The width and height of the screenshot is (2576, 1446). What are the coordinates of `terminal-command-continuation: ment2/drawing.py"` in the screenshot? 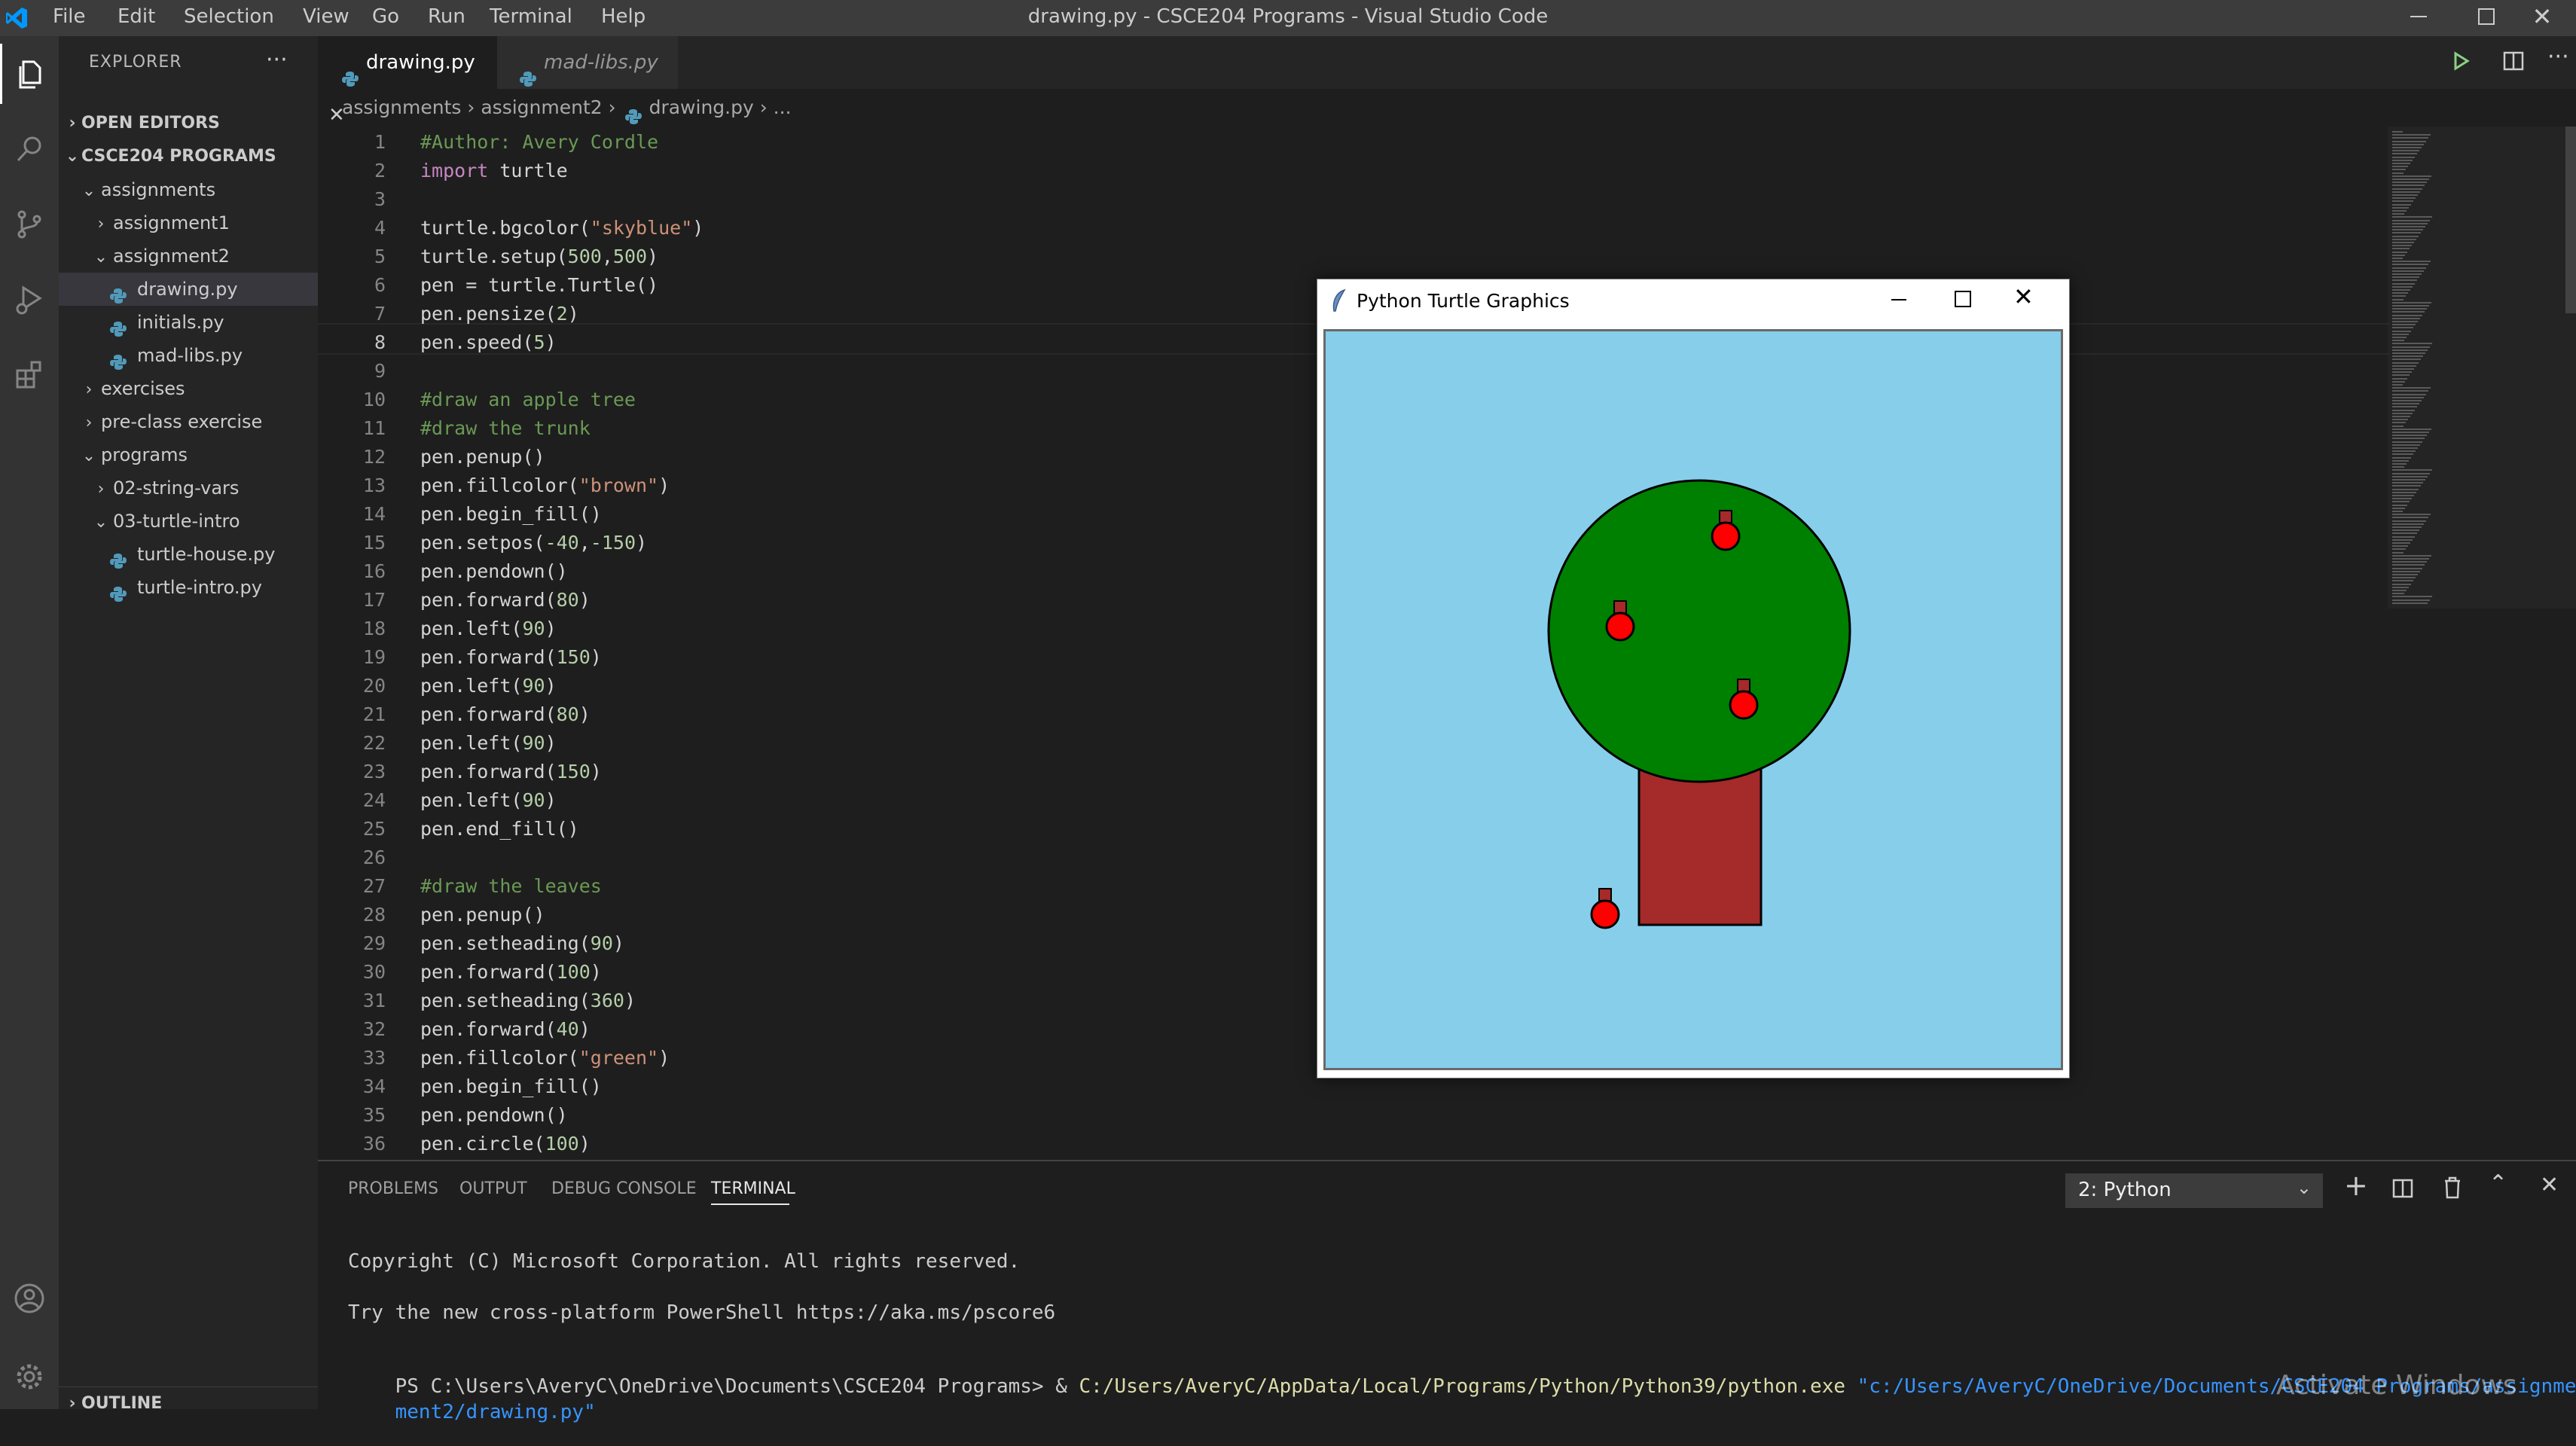 It's located at (496, 1412).